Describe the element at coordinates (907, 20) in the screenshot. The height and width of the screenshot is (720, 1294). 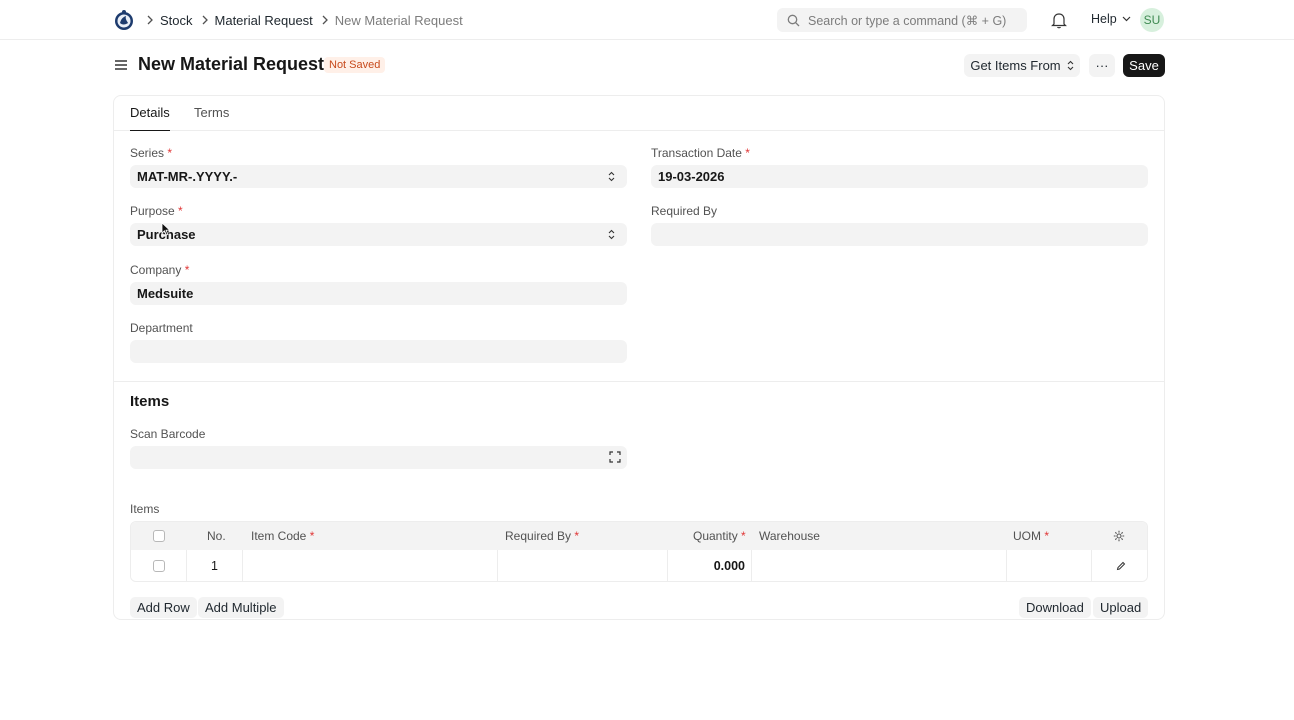
I see `search-placeholder: Search or type a command (⌘ + G)` at that location.